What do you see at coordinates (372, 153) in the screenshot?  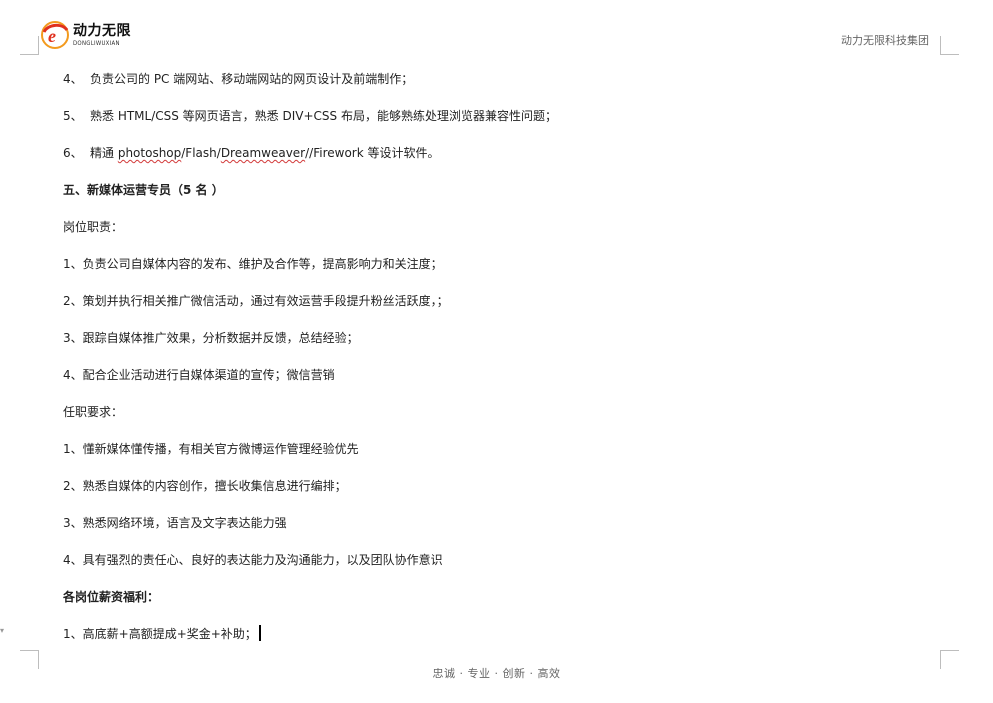 I see `list-text: //Firework 等设计软件。` at bounding box center [372, 153].